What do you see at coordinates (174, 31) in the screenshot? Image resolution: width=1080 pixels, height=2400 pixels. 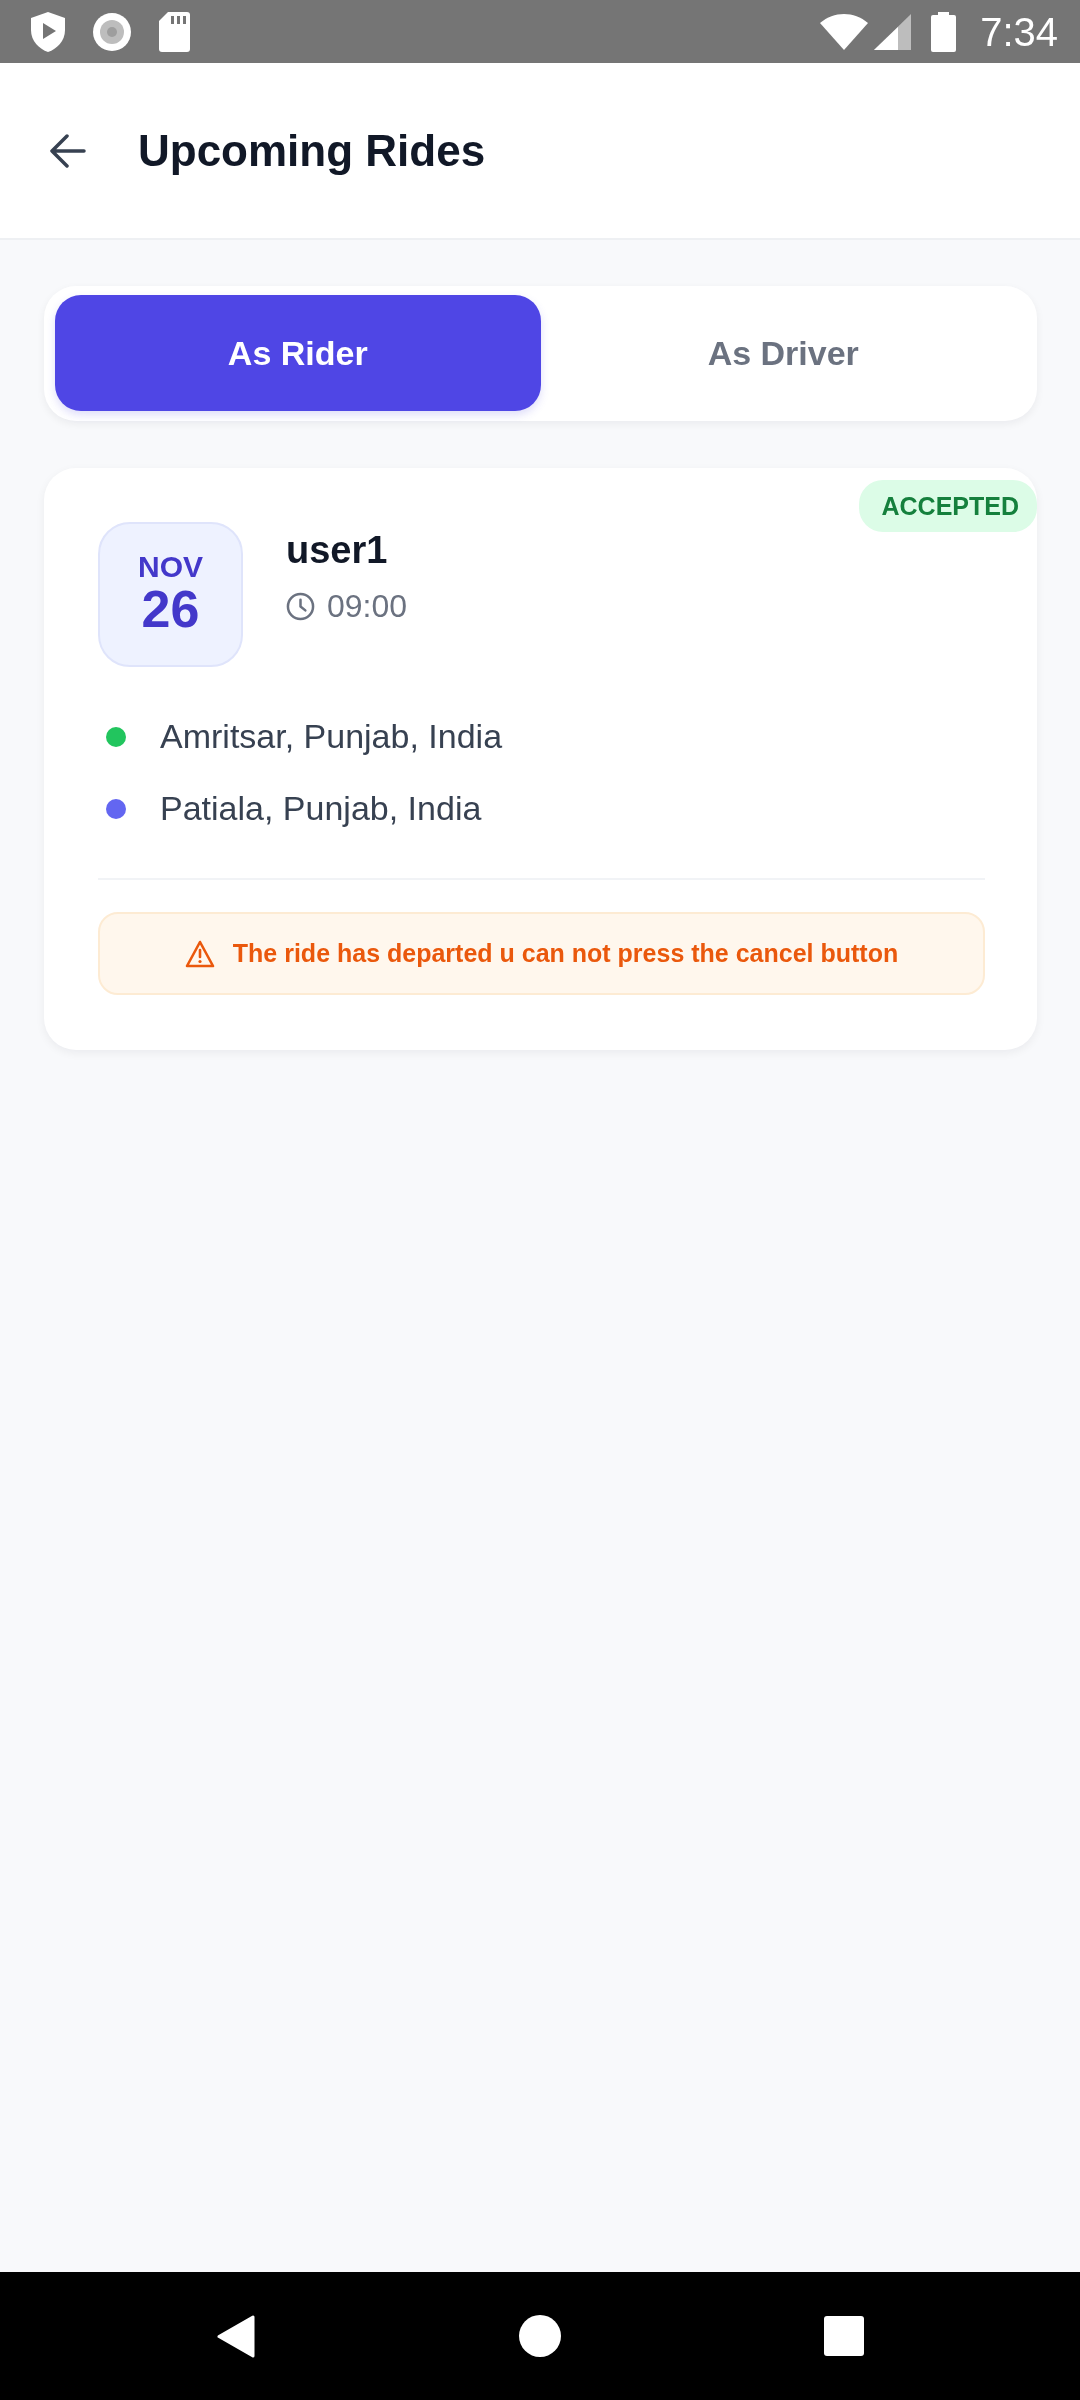 I see `sd-card-icon` at bounding box center [174, 31].